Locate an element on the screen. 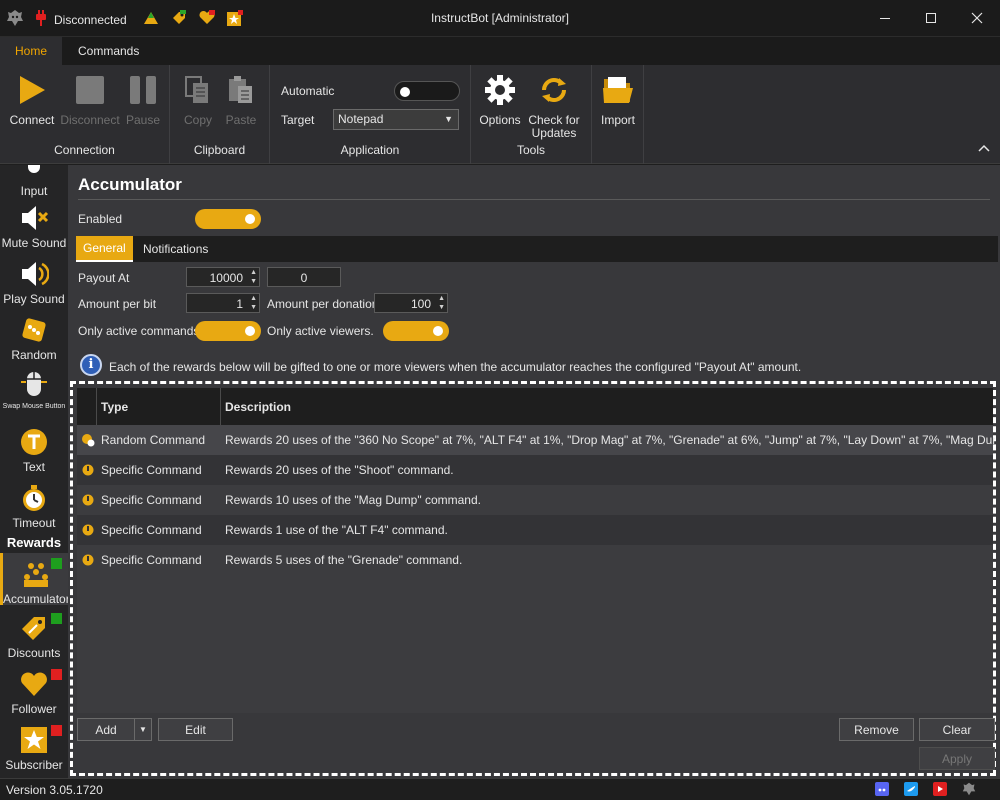 The height and width of the screenshot is (800, 1000). disconnect-button: Disconnect is located at coordinates (90, 100).